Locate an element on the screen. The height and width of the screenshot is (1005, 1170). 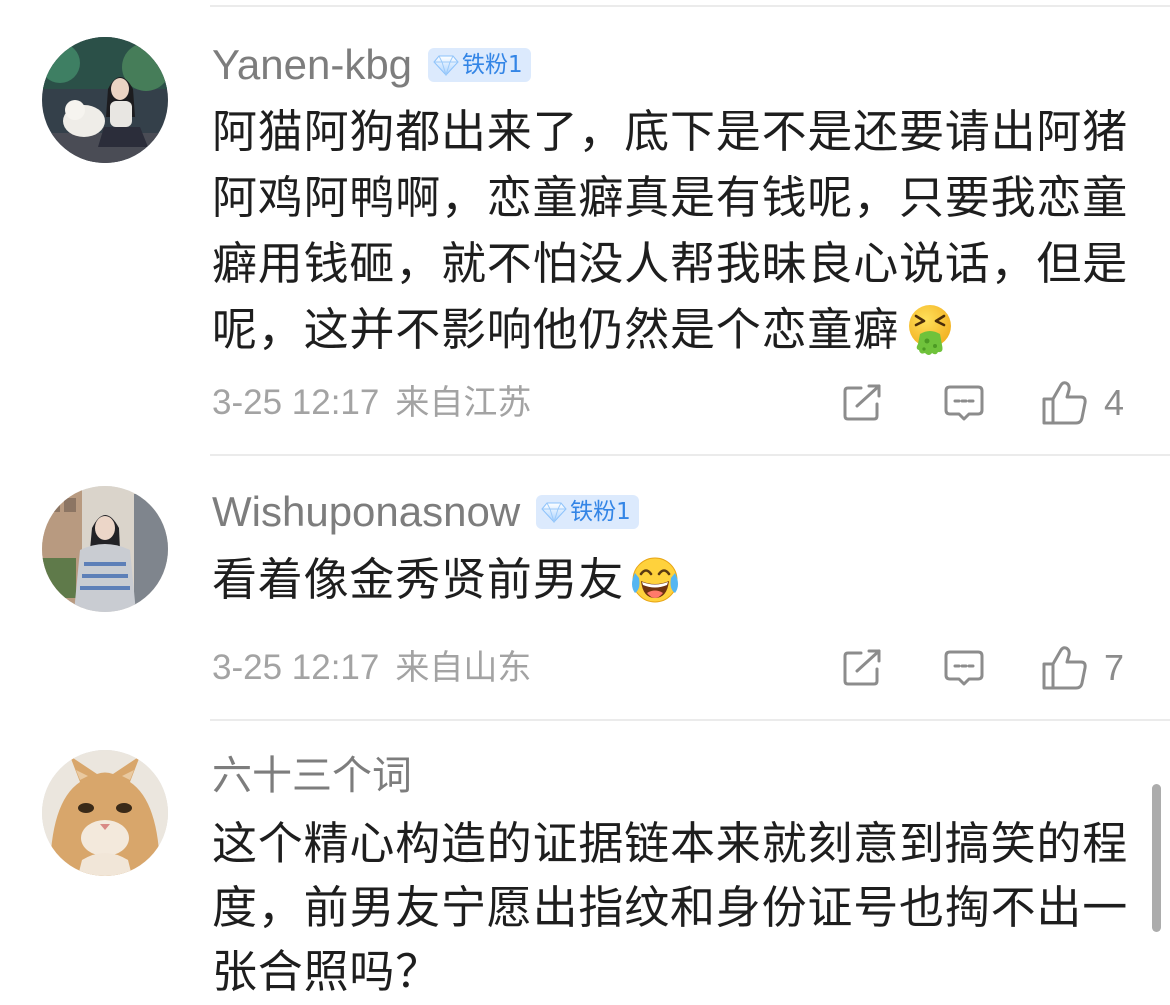
comment-text-segment: 看着像金秀贤前男友 is located at coordinates (418, 579).